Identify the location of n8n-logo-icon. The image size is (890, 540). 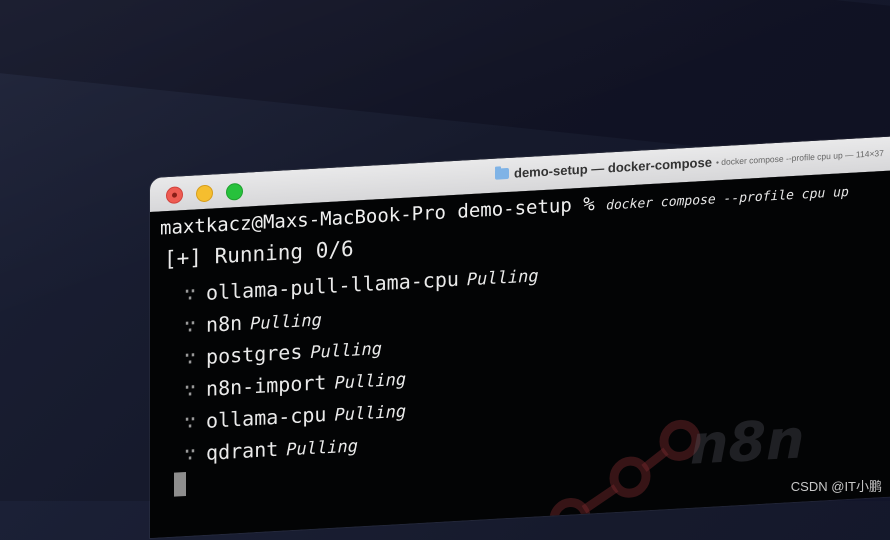
(606, 478).